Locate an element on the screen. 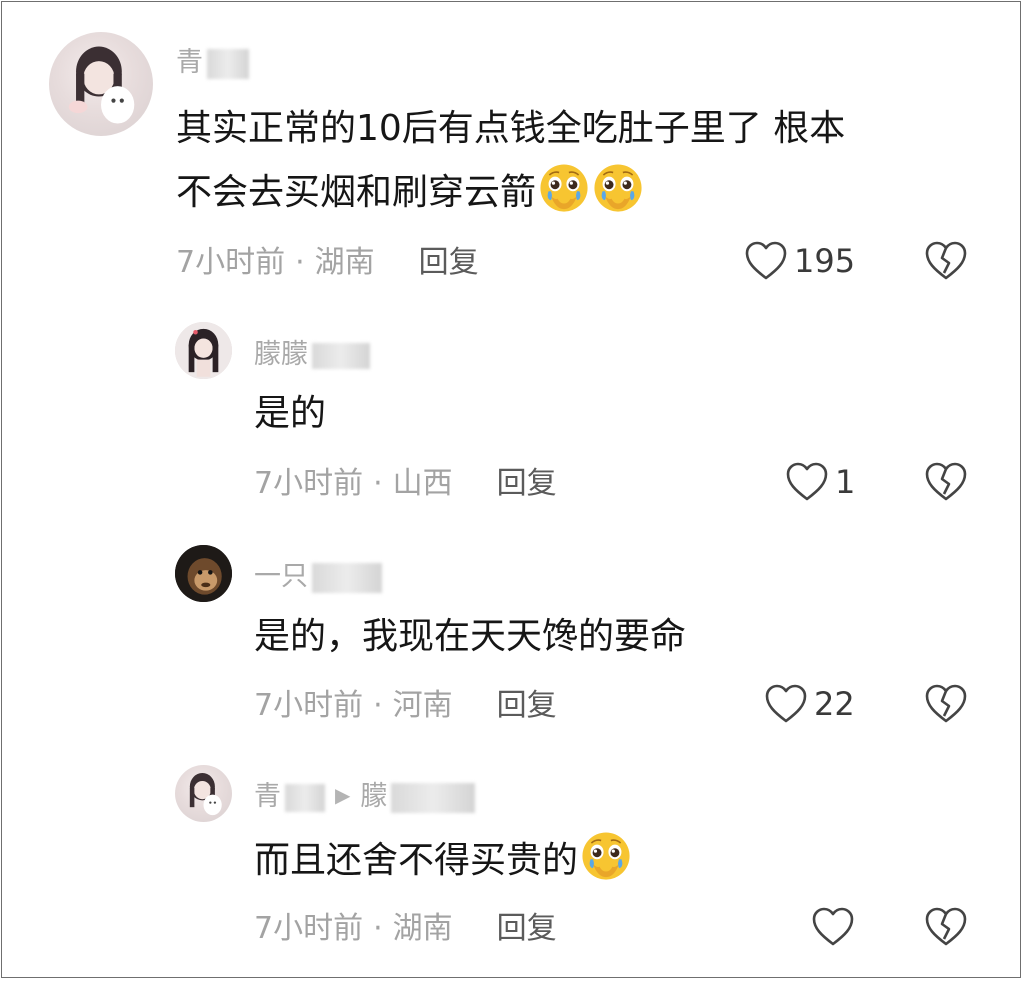 This screenshot has width=1024, height=981. comment-text: 是的，我现在天天馋的要命 is located at coordinates (470, 636).